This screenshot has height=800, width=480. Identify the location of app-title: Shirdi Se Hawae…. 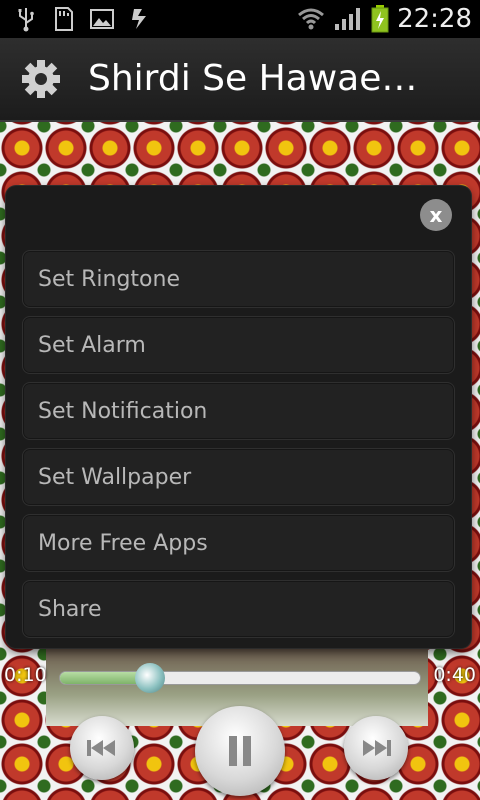
(253, 78).